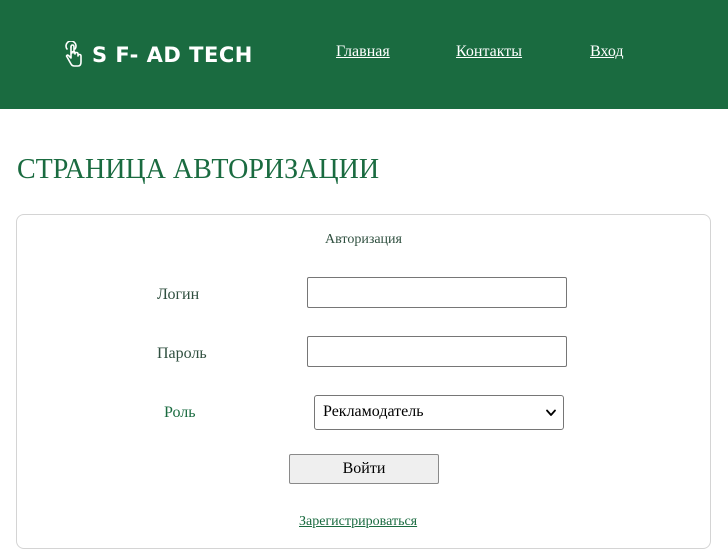 This screenshot has height=552, width=728. I want to click on site-logo: S F- AD TECH, so click(157, 55).